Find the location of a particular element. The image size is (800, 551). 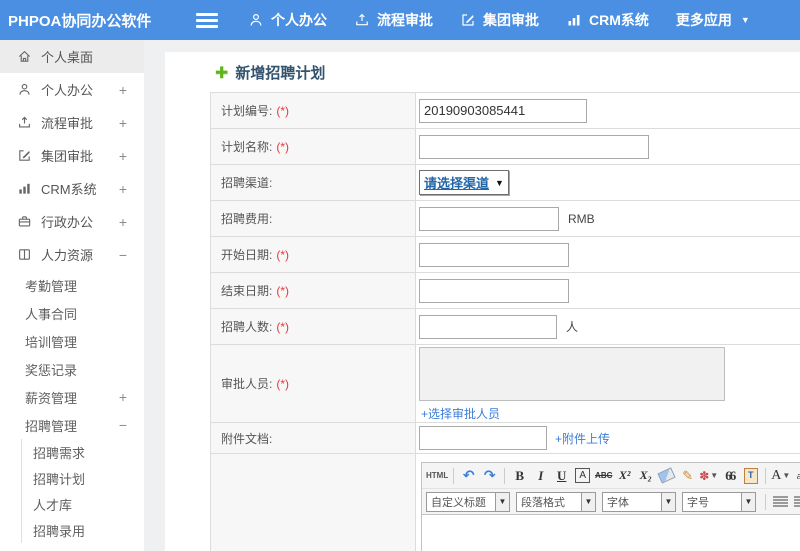

blockquote-button: 66 is located at coordinates (729, 476).